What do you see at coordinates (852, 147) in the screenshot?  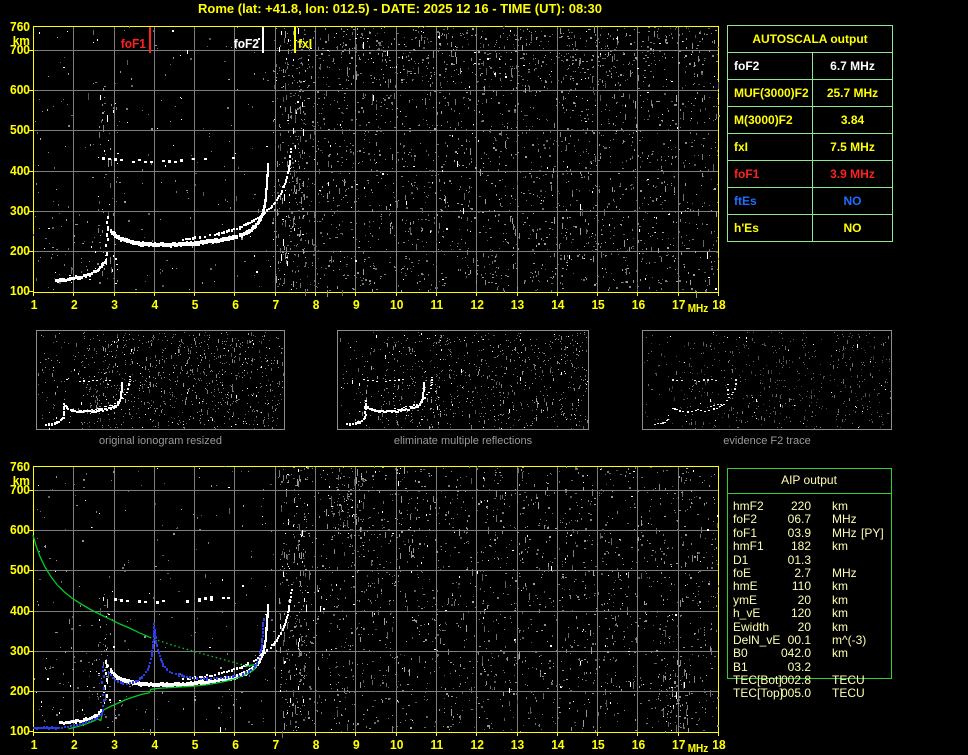 I see `autoscala-param-value: 7.5 MHz` at bounding box center [852, 147].